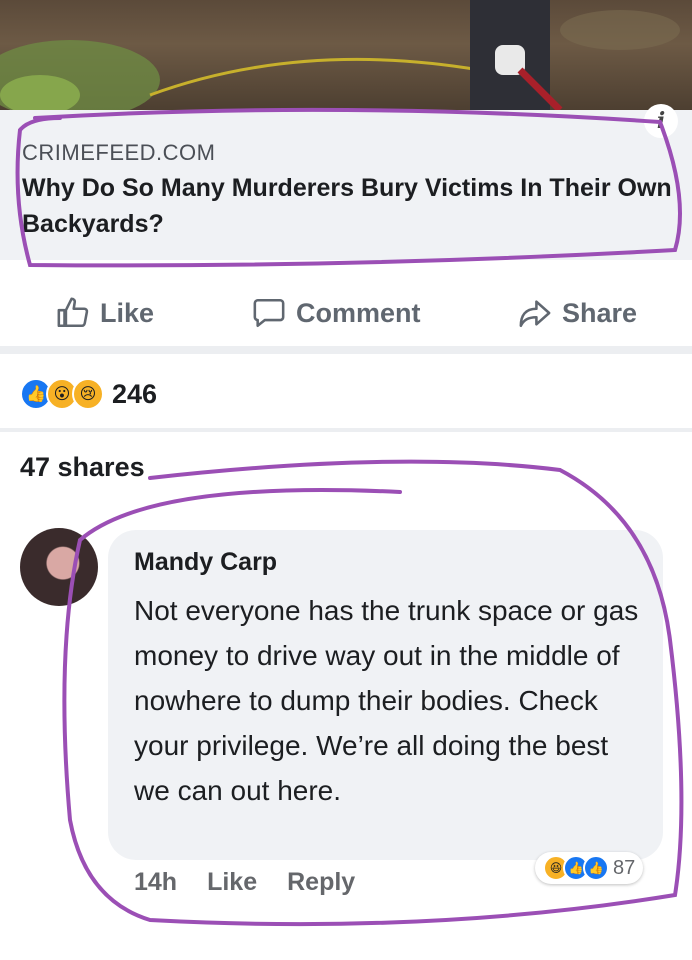  I want to click on comment-reply-link: Reply, so click(321, 882).